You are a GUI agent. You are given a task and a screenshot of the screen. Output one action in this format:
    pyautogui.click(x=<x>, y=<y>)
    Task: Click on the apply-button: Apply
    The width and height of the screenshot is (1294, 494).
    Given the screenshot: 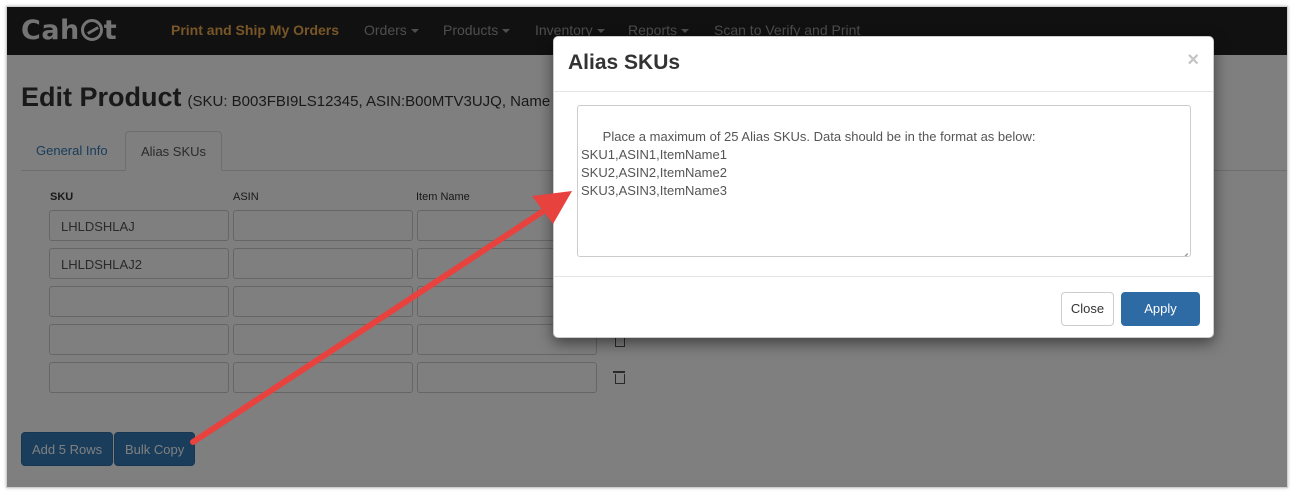 What is the action you would take?
    pyautogui.click(x=1160, y=309)
    